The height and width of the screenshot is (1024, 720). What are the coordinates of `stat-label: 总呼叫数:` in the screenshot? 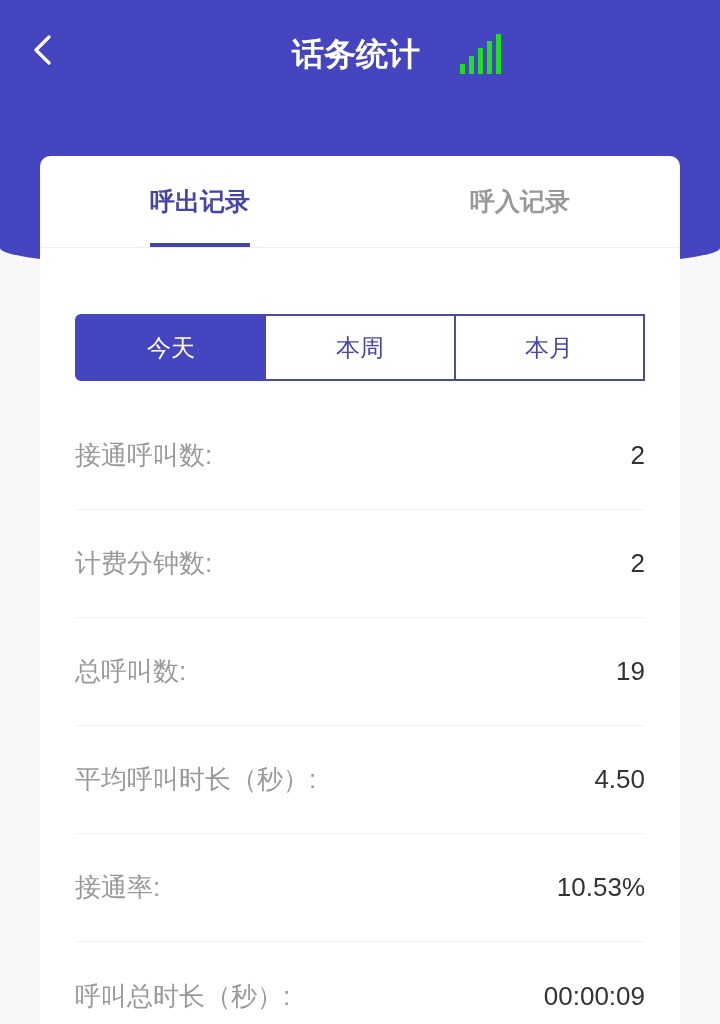 It's located at (131, 671).